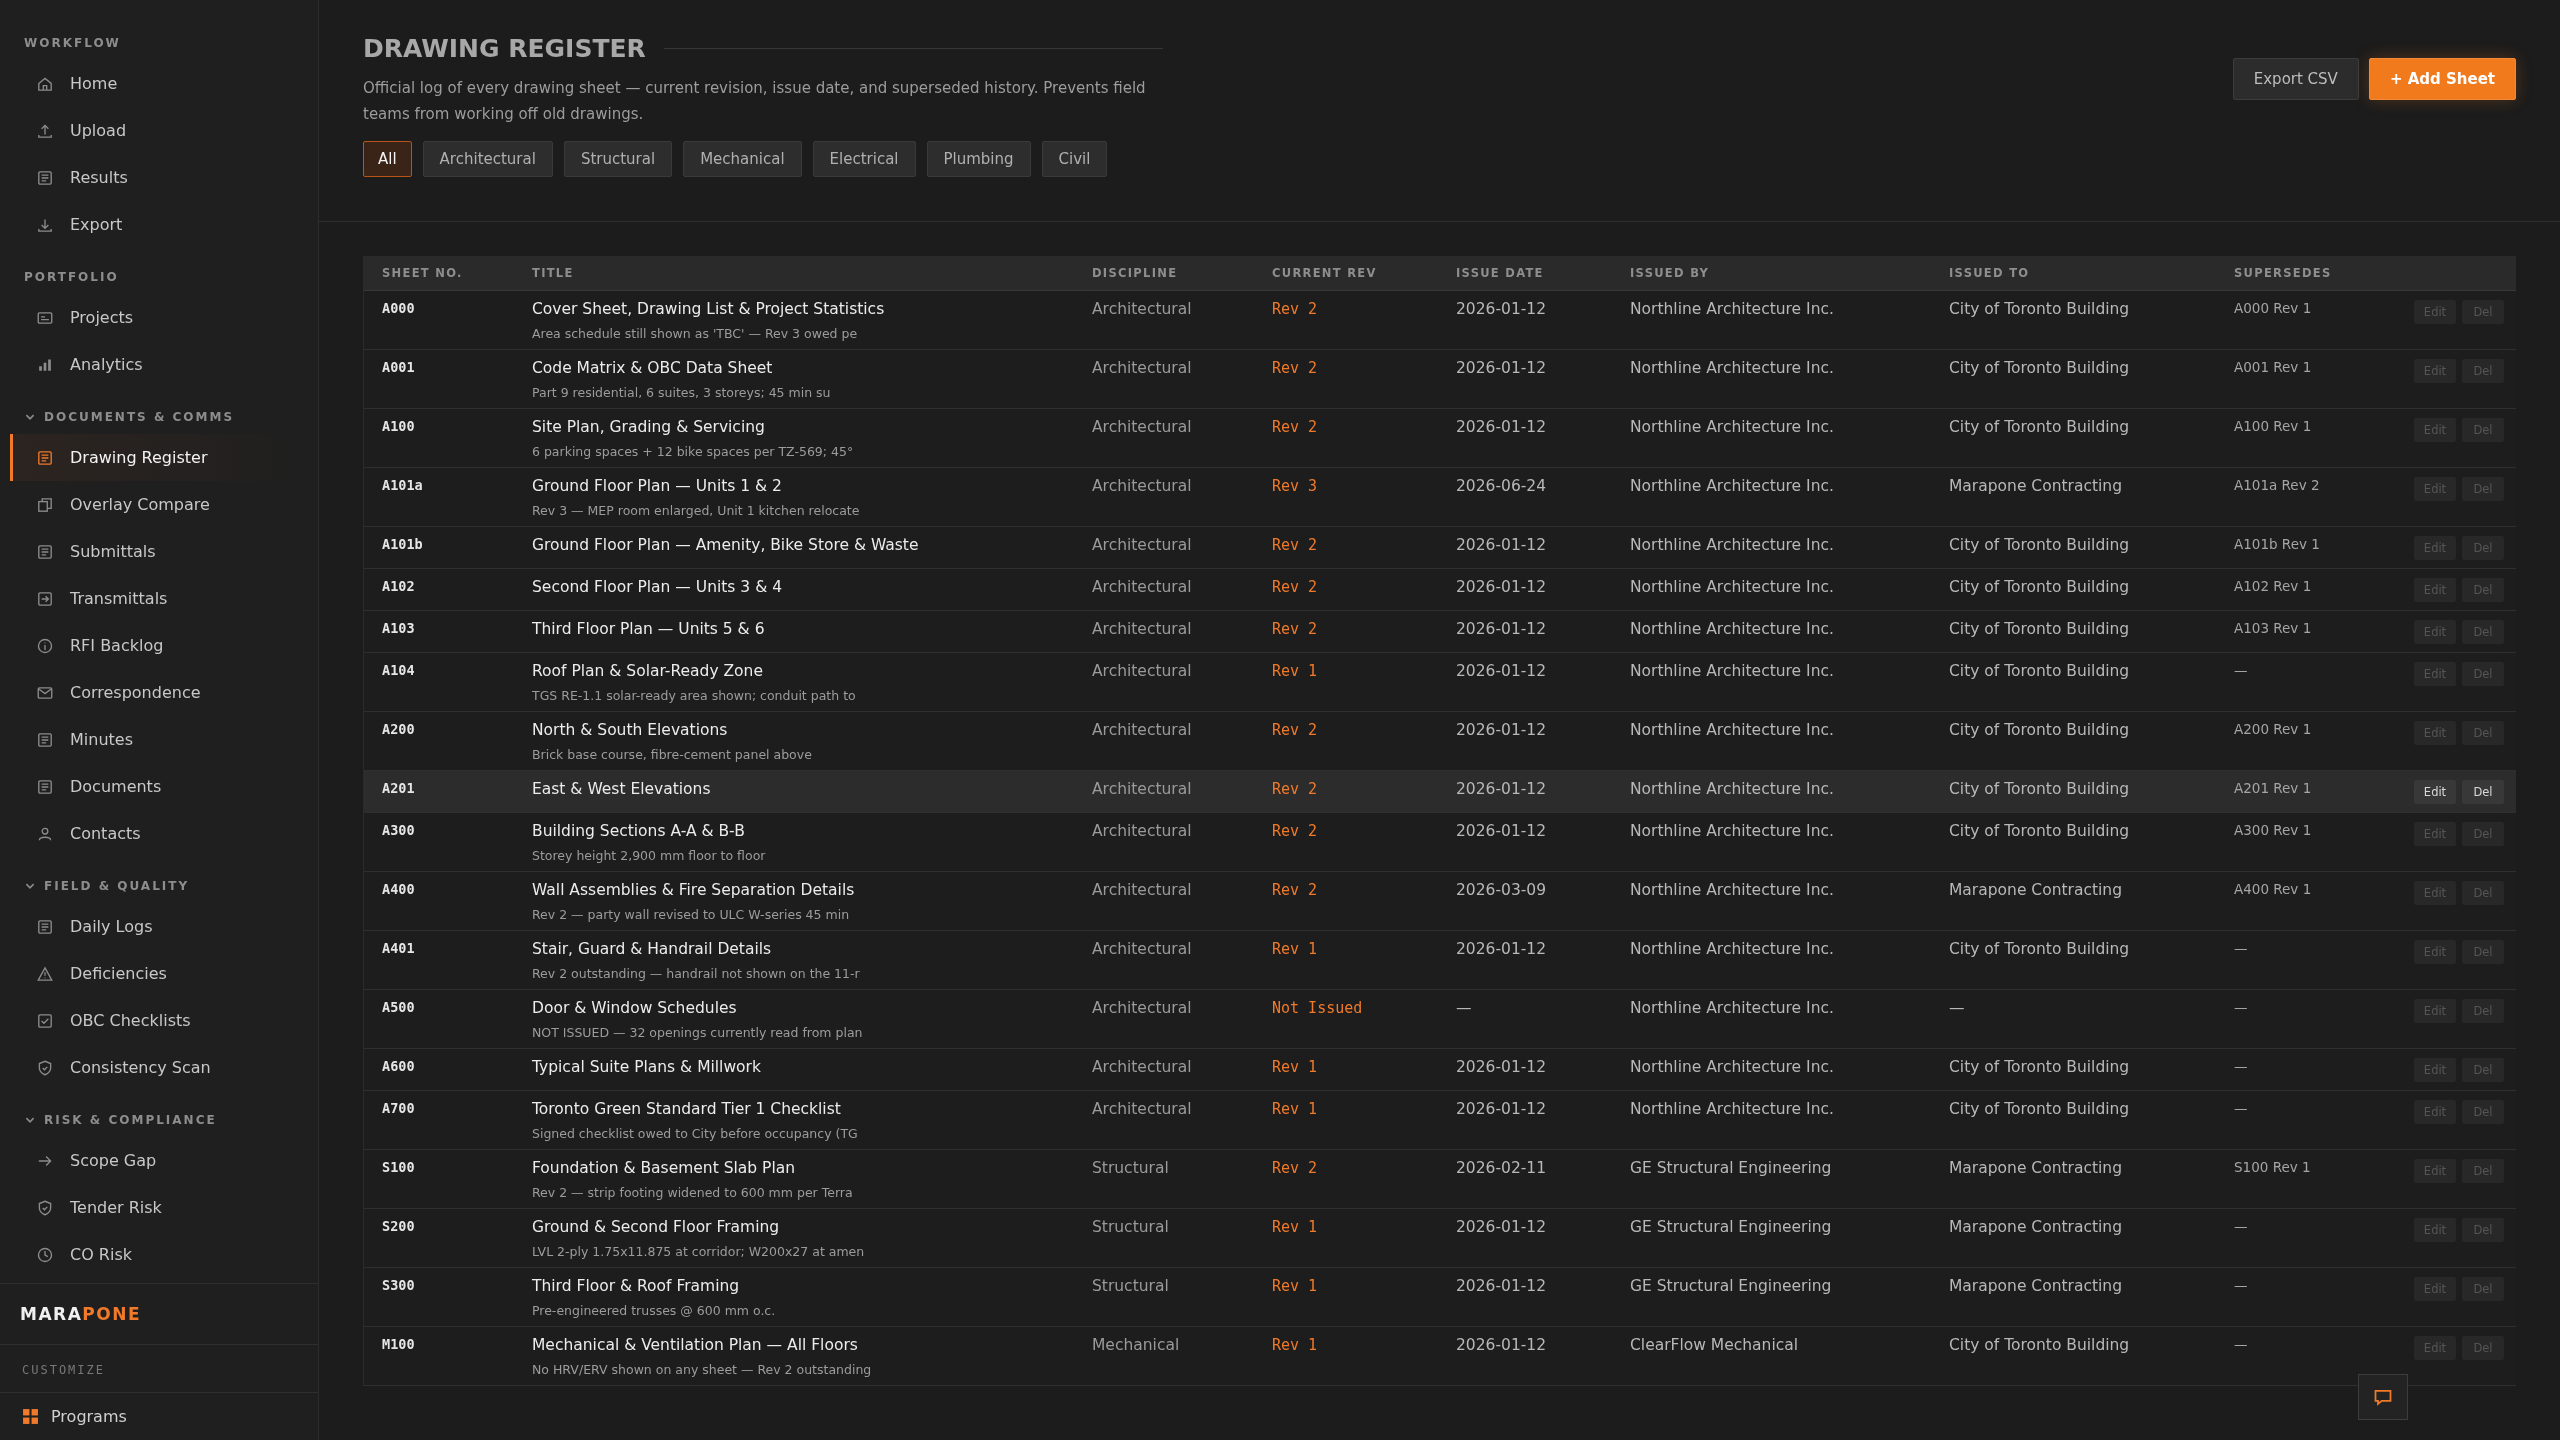 The image size is (2560, 1440). I want to click on sheet-title: Site Plan, Grading & Servicing, so click(649, 427).